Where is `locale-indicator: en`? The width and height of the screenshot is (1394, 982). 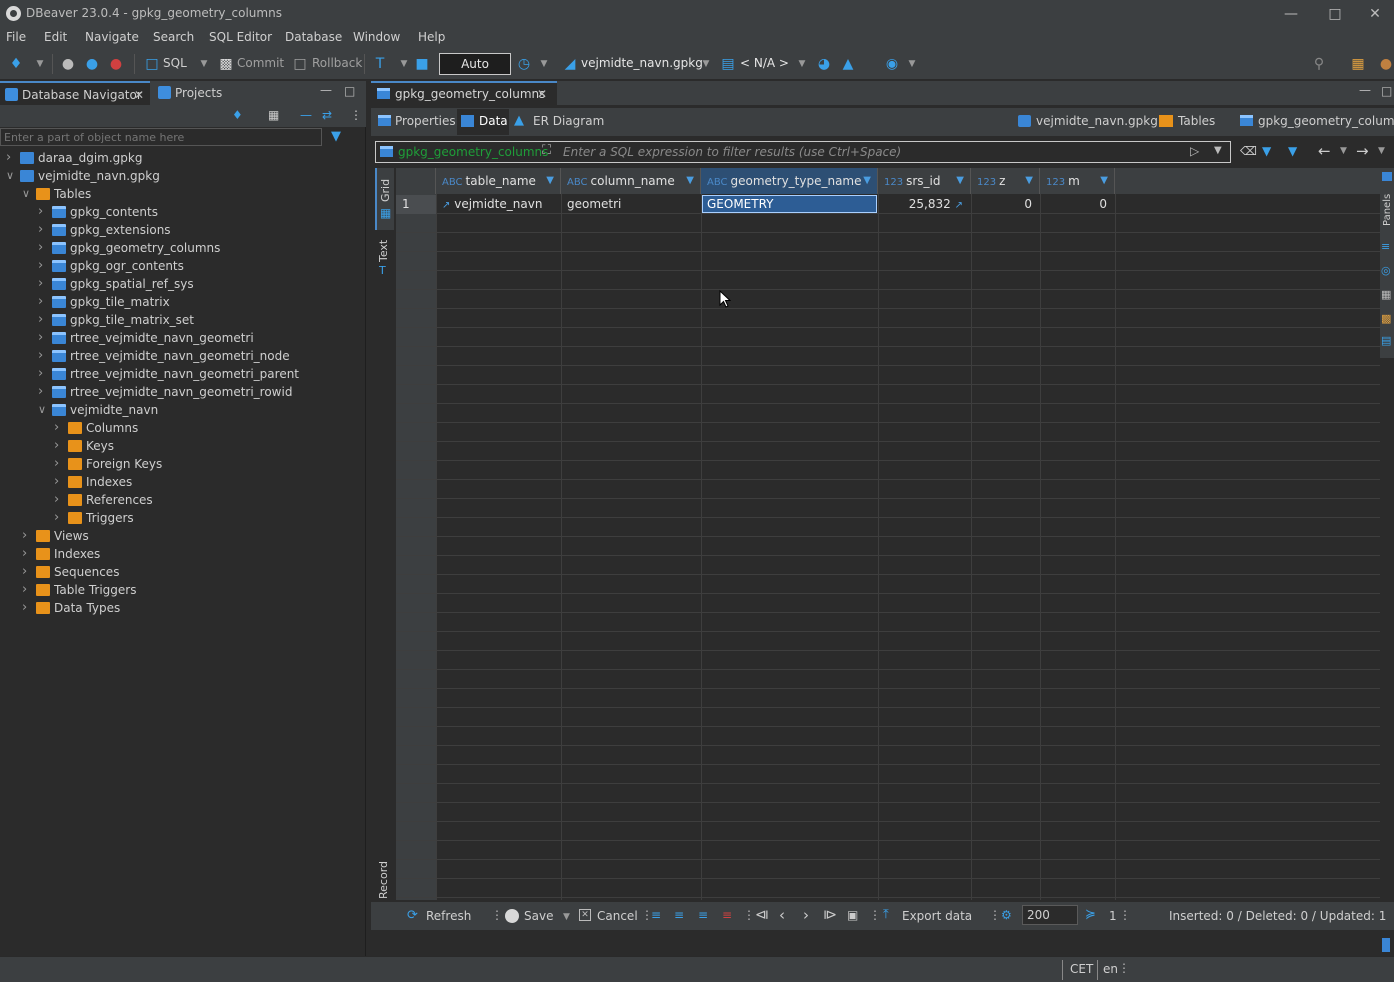
locale-indicator: en is located at coordinates (1110, 969).